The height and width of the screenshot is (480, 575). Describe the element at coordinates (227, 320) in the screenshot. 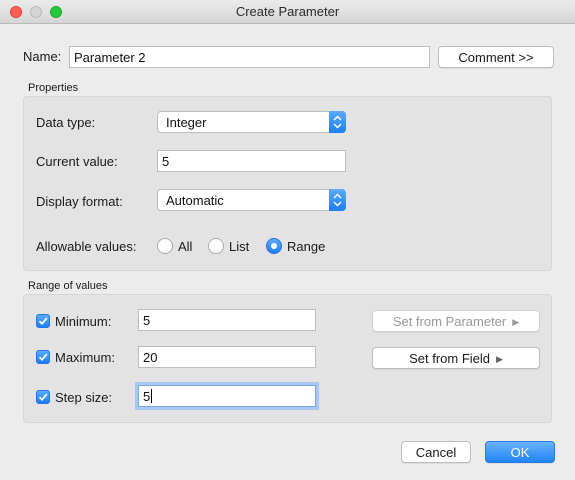

I see `minimum-input: 5` at that location.